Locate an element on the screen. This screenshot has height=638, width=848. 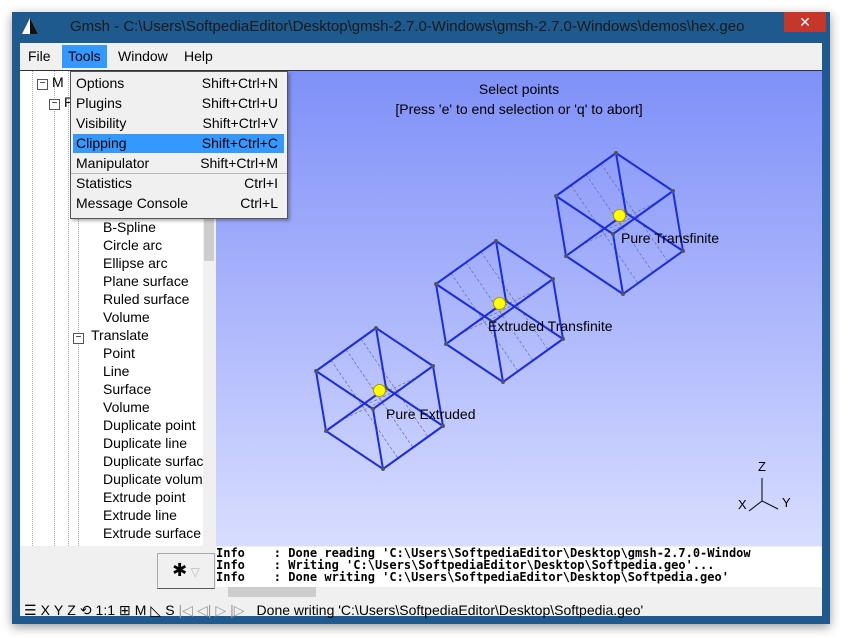
tree-item: M is located at coordinates (58, 82).